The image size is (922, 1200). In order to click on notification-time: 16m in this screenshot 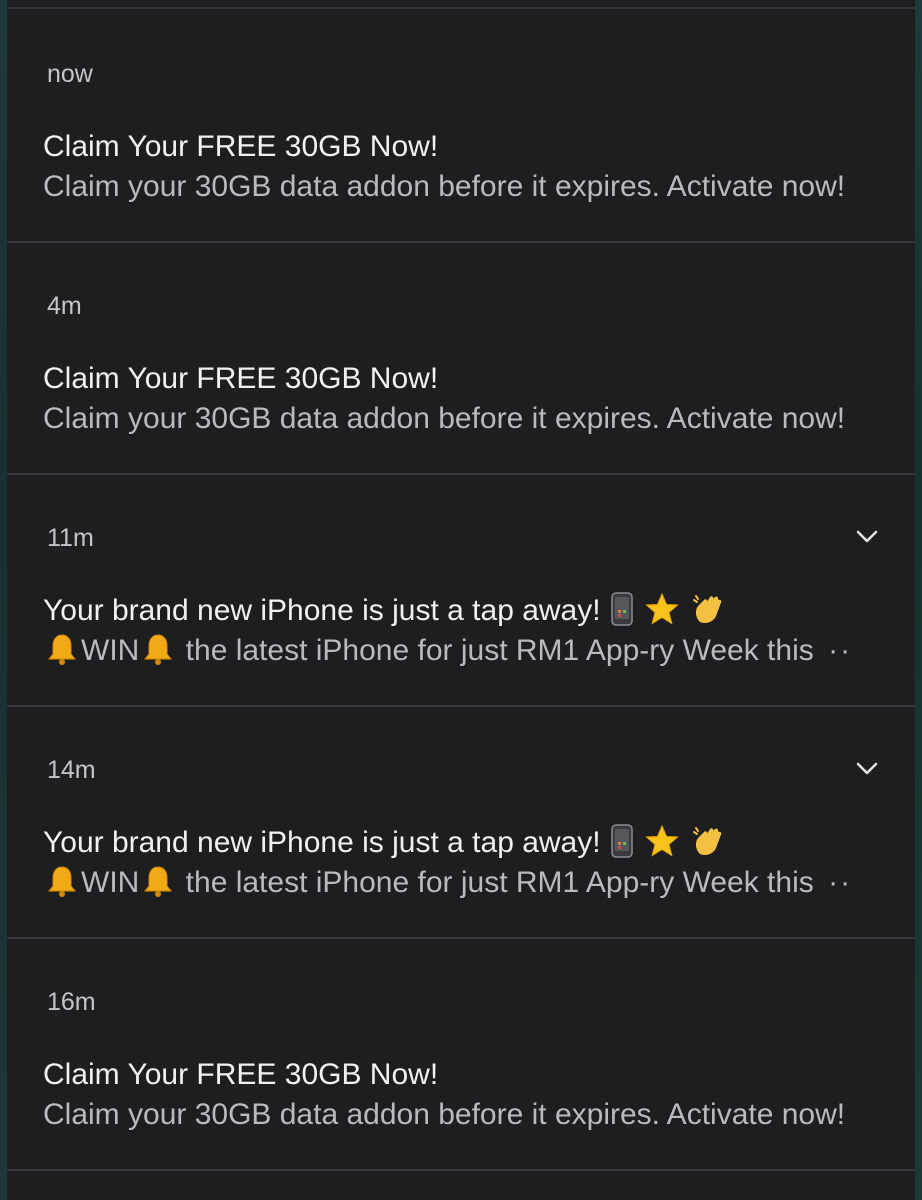, I will do `click(71, 1002)`.